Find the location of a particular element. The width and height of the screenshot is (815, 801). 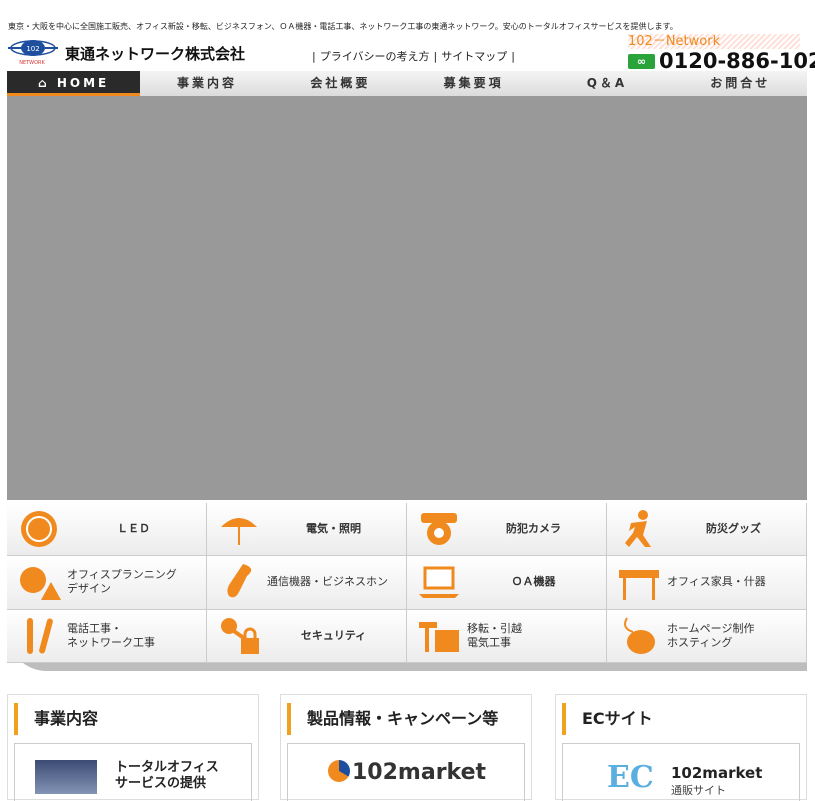

ec-logo-icon: EC is located at coordinates (630, 777).